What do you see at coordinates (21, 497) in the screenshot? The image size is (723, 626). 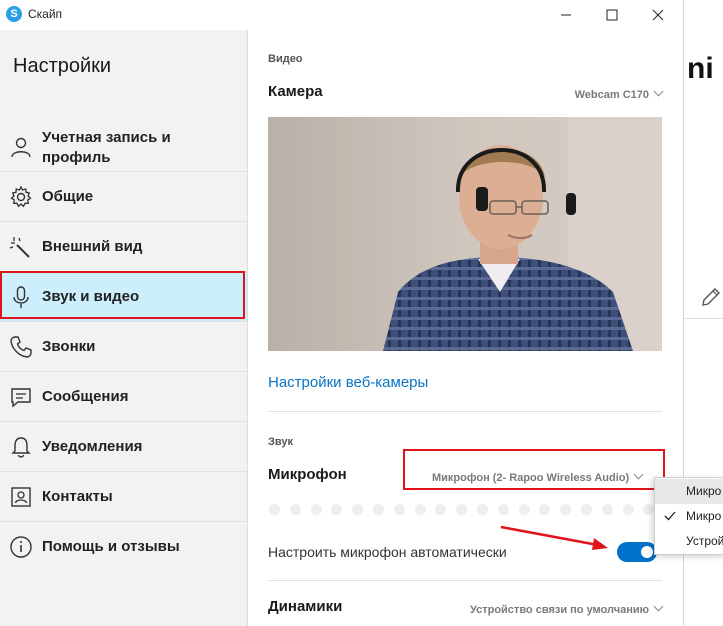 I see `contacts-icon` at bounding box center [21, 497].